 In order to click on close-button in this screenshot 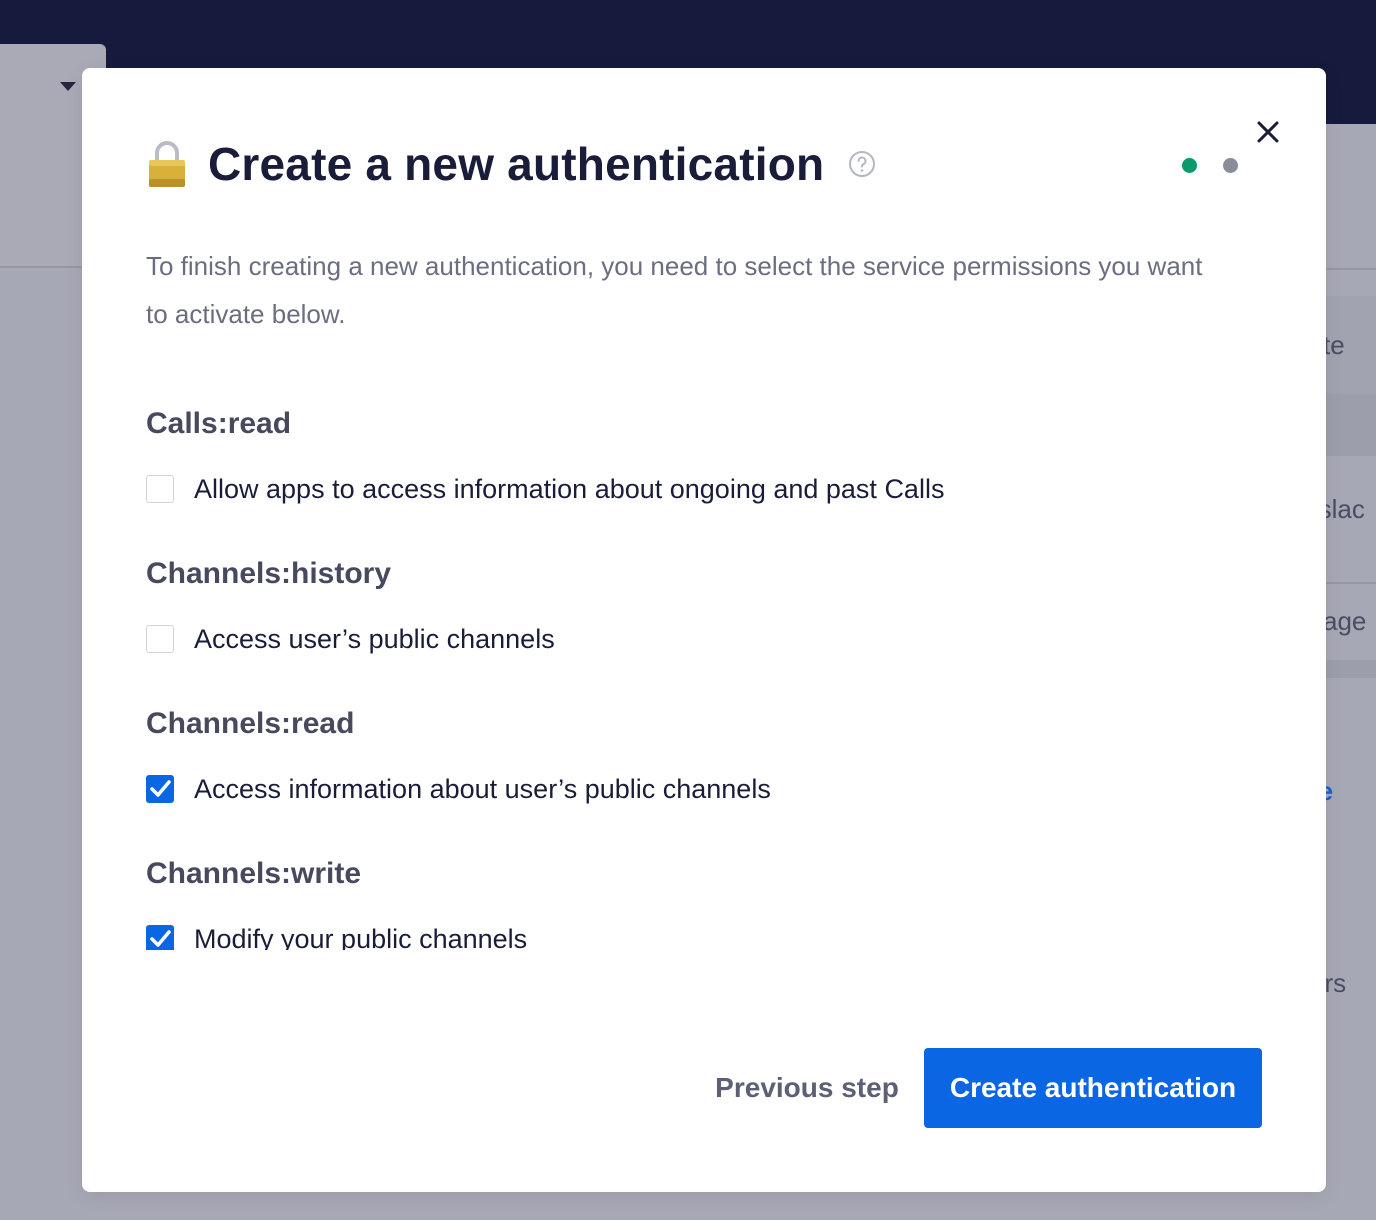, I will do `click(1268, 132)`.